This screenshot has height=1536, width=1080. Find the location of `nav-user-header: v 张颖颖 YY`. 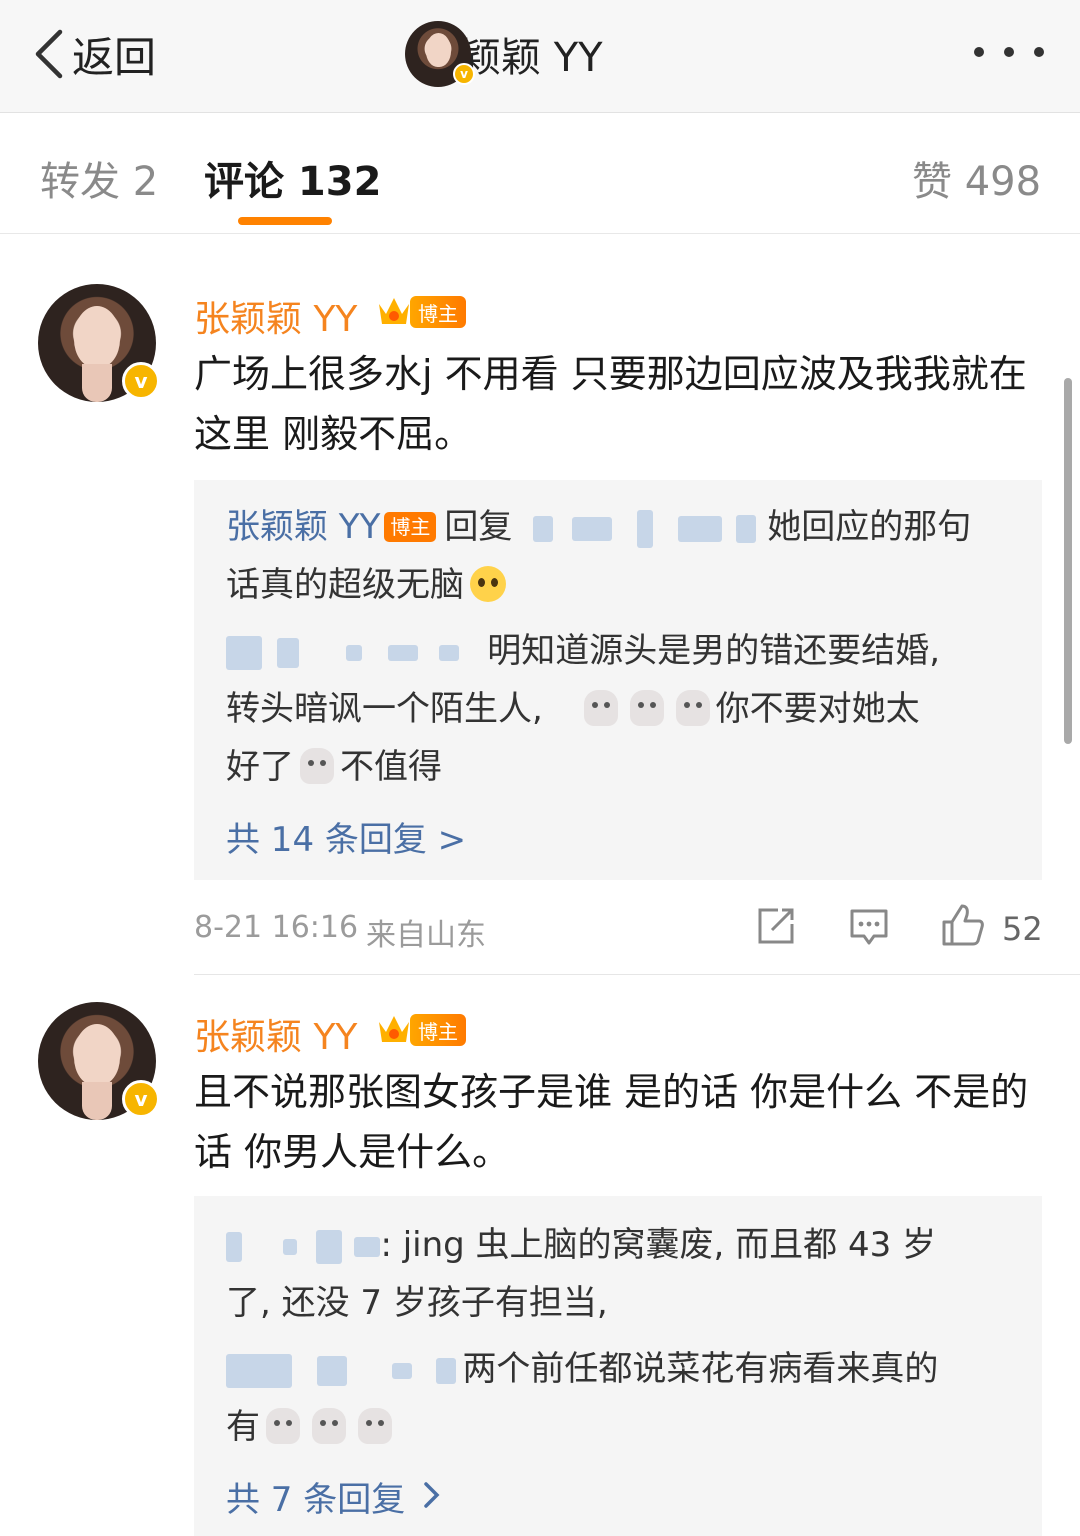

nav-user-header: v 张颖颖 YY is located at coordinates (504, 54).